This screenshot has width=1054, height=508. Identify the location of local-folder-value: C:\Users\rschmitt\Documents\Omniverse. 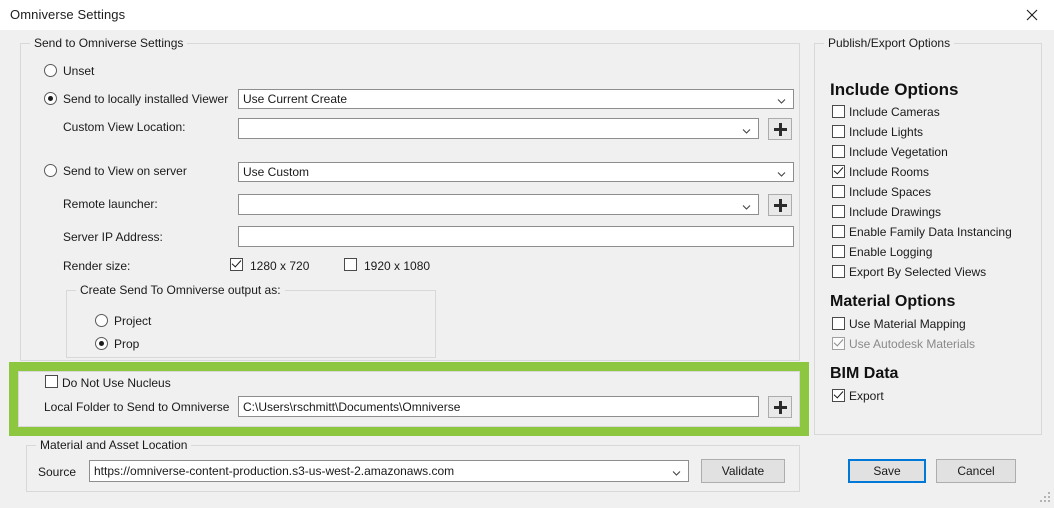
(352, 406).